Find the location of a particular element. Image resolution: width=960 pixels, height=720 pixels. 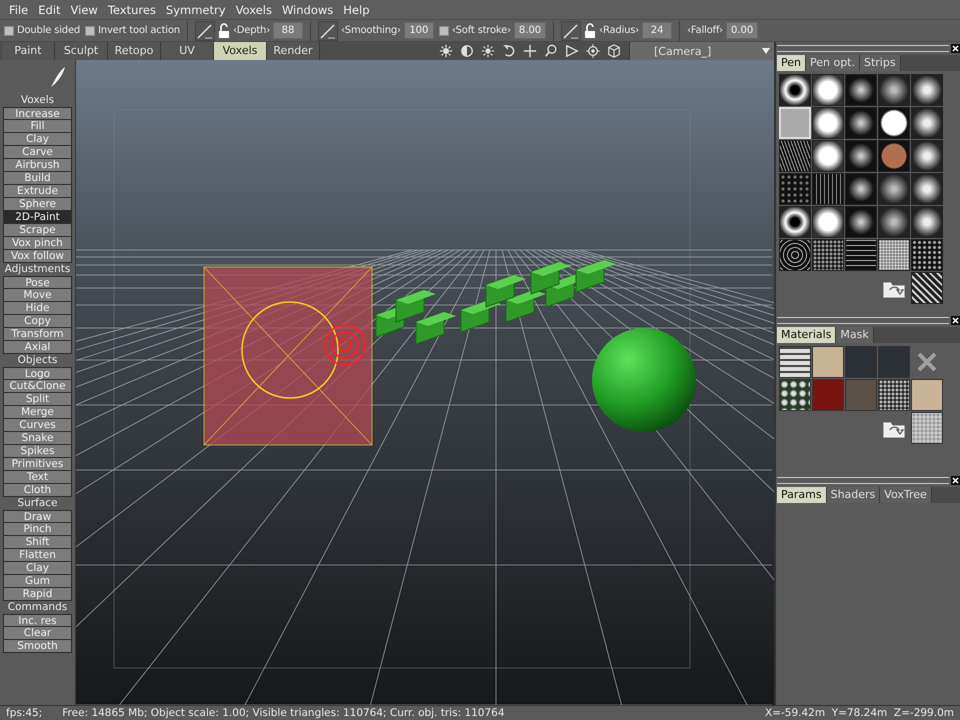

tool-button: Copy is located at coordinates (37, 321).